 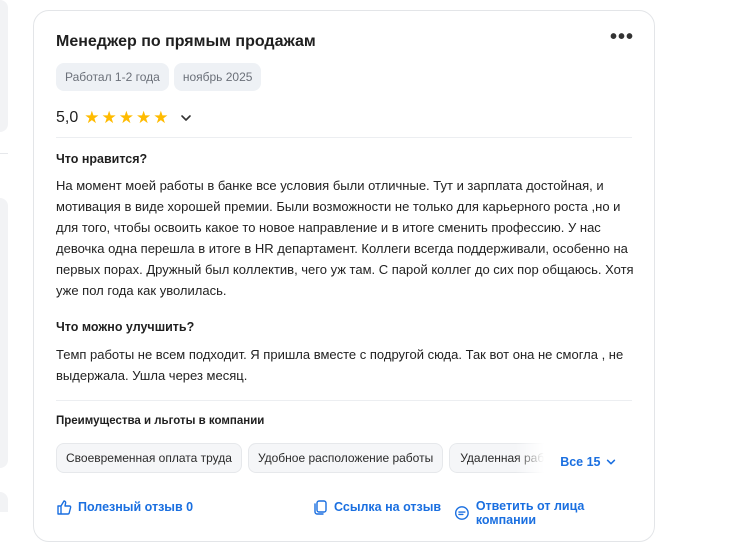 What do you see at coordinates (530, 513) in the screenshot?
I see `reply-label: Ответить от лица компании` at bounding box center [530, 513].